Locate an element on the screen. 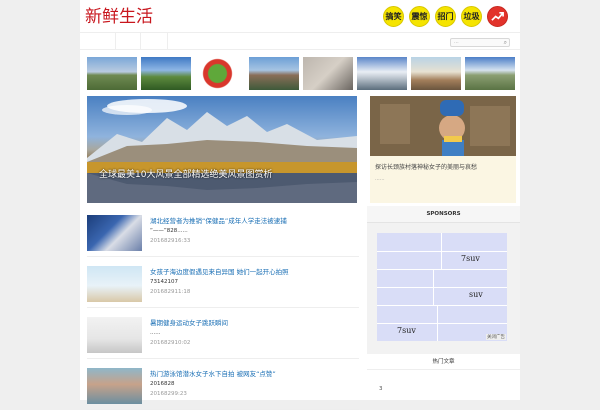 This screenshot has height=410, width=600. thumbnail-strip is located at coordinates (301, 73).